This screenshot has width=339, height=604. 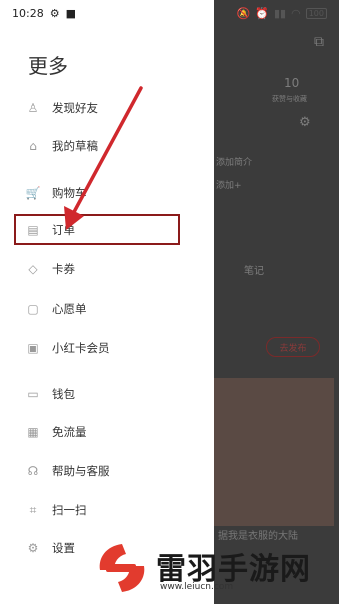 What do you see at coordinates (28, 13) in the screenshot?
I see `status-time: 10:28` at bounding box center [28, 13].